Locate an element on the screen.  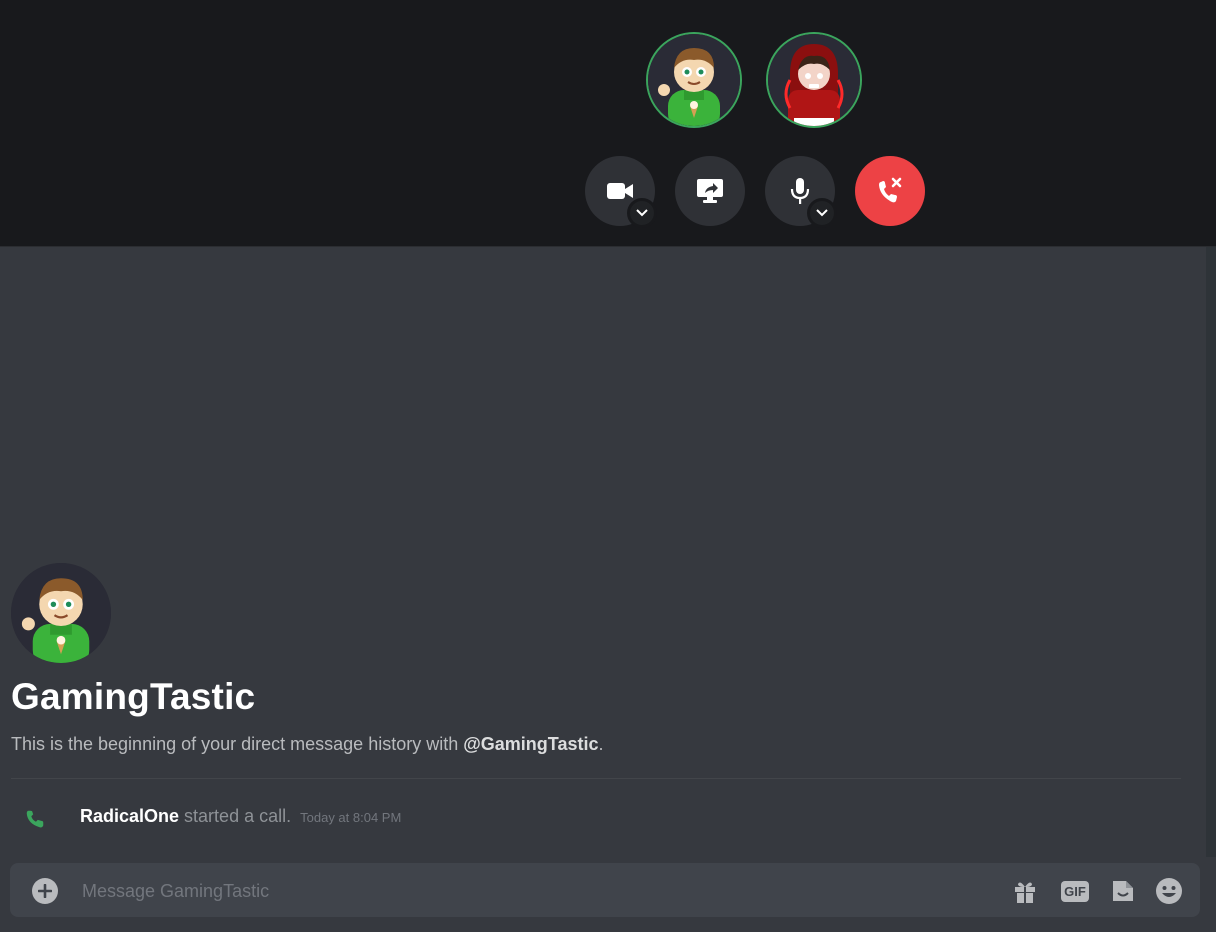
red-hoodie-avatar-image is located at coordinates (814, 80).